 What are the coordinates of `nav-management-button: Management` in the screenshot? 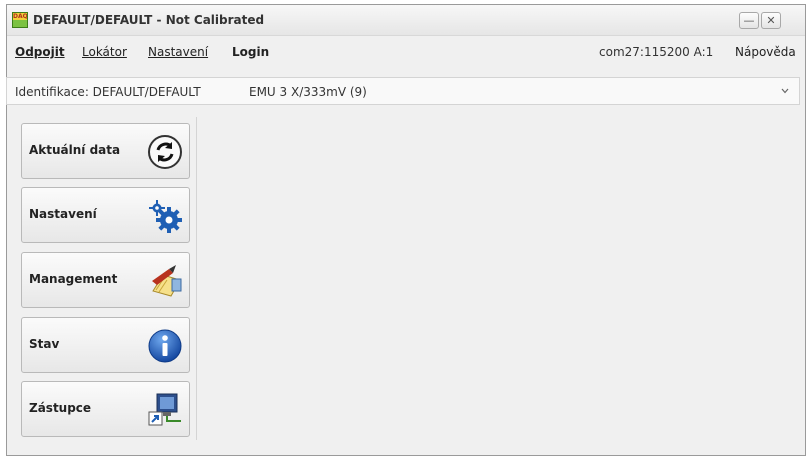 It's located at (105, 280).